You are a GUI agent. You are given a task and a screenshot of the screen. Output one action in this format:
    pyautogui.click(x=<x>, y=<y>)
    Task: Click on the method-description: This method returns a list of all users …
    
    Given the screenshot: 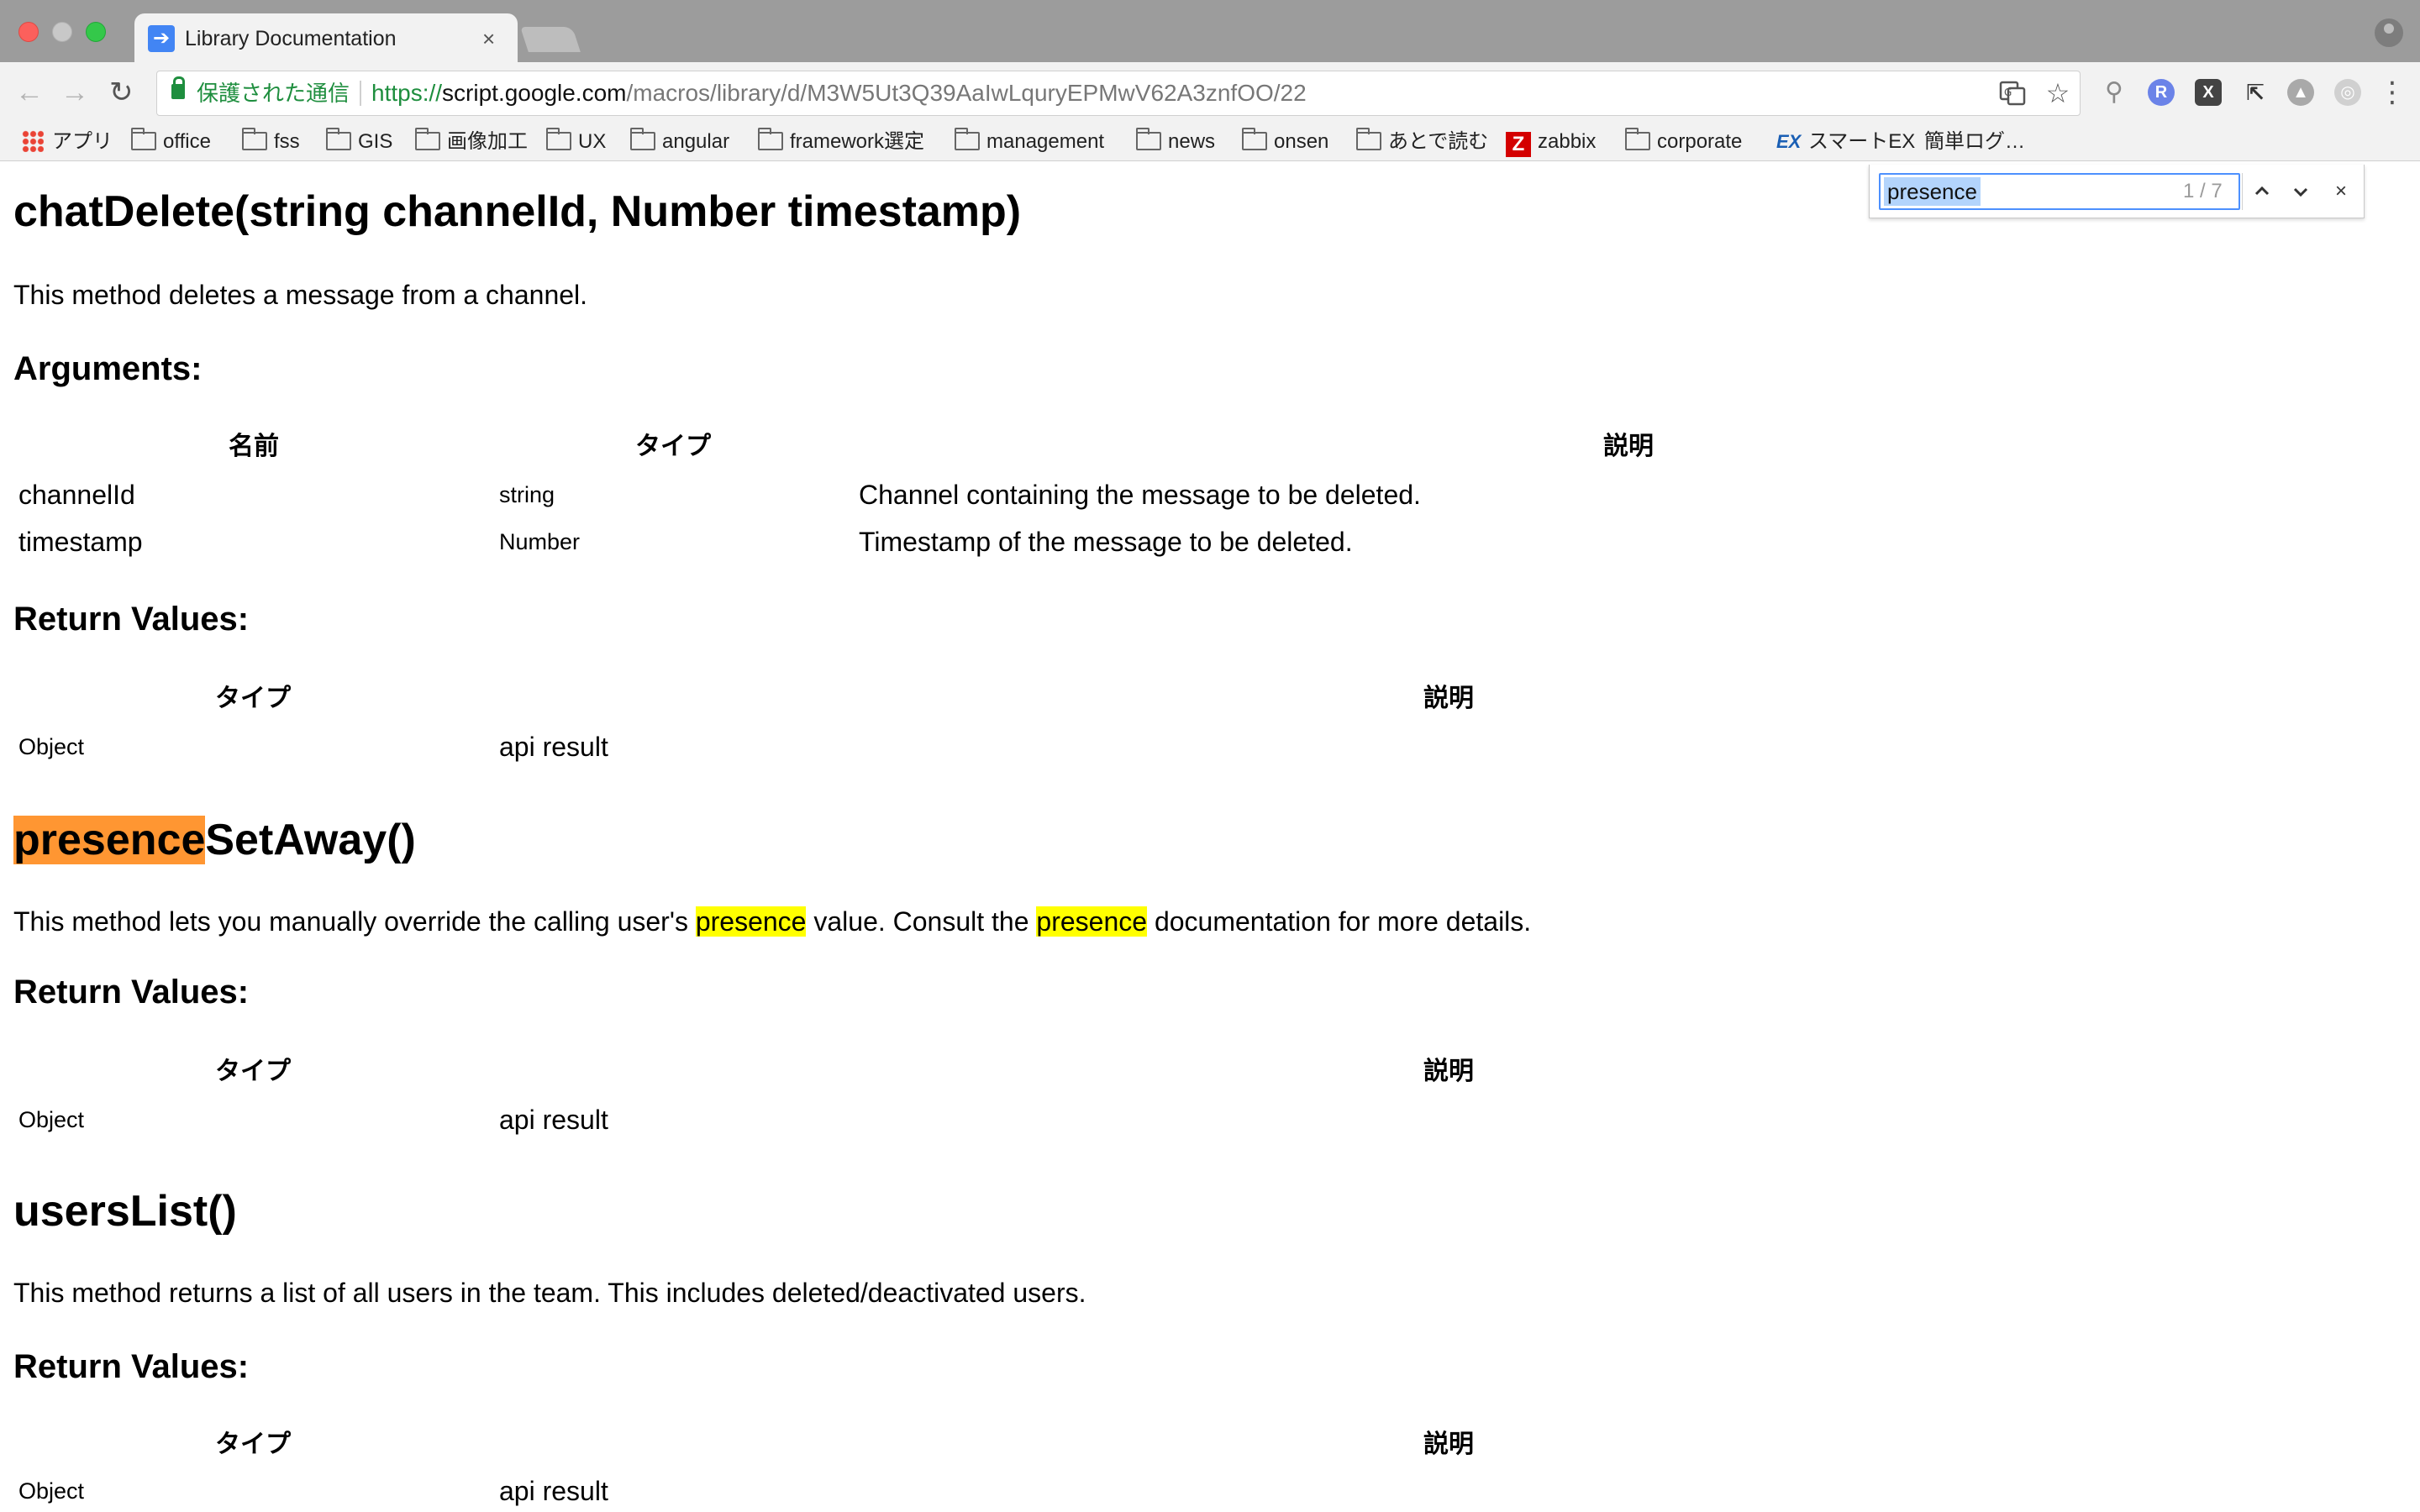 What is the action you would take?
    pyautogui.click(x=549, y=1293)
    